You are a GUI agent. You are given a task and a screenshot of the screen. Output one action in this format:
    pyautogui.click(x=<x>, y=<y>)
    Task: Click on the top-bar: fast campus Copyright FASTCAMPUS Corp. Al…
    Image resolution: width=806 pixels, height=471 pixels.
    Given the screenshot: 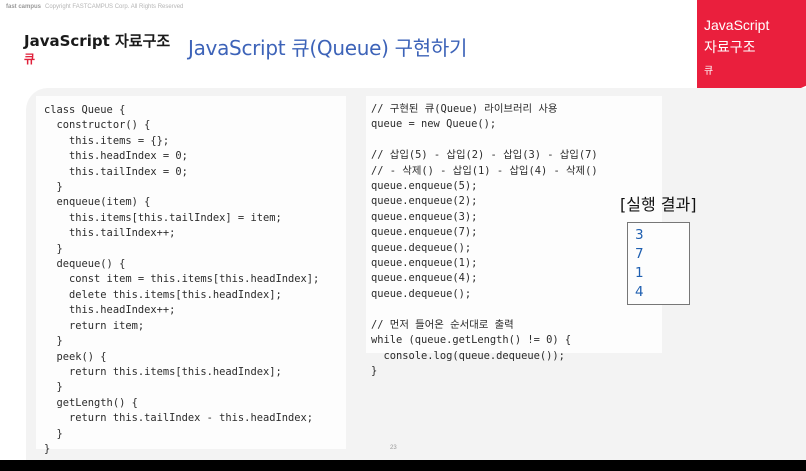 What is the action you would take?
    pyautogui.click(x=403, y=9)
    